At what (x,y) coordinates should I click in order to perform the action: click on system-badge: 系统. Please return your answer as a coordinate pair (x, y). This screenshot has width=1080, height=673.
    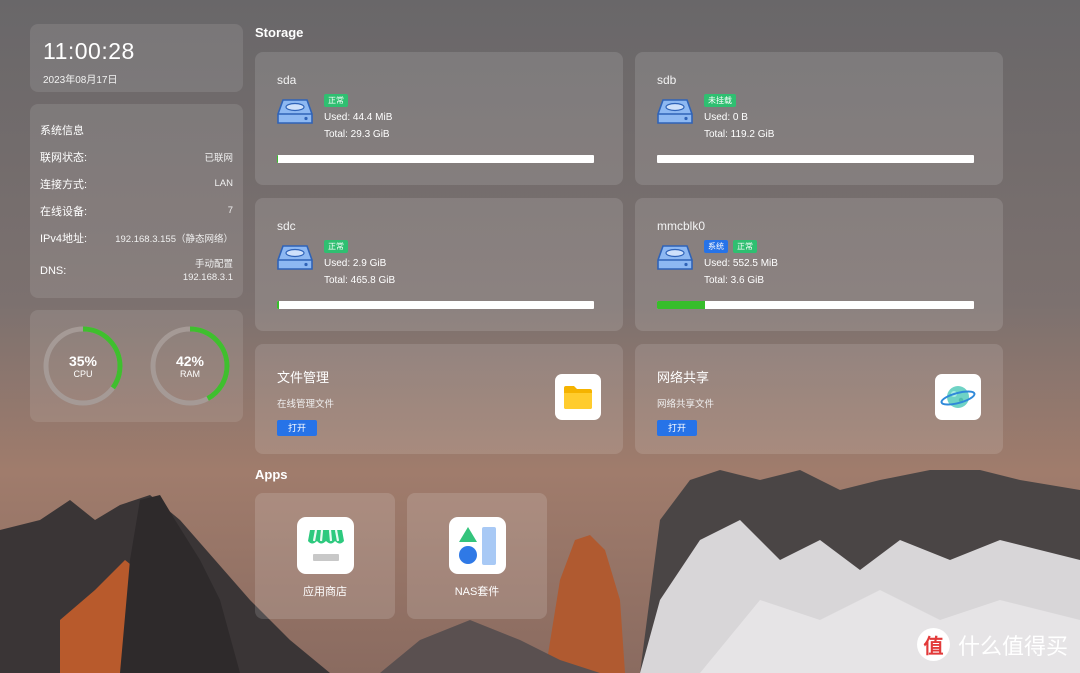
    Looking at the image, I should click on (716, 246).